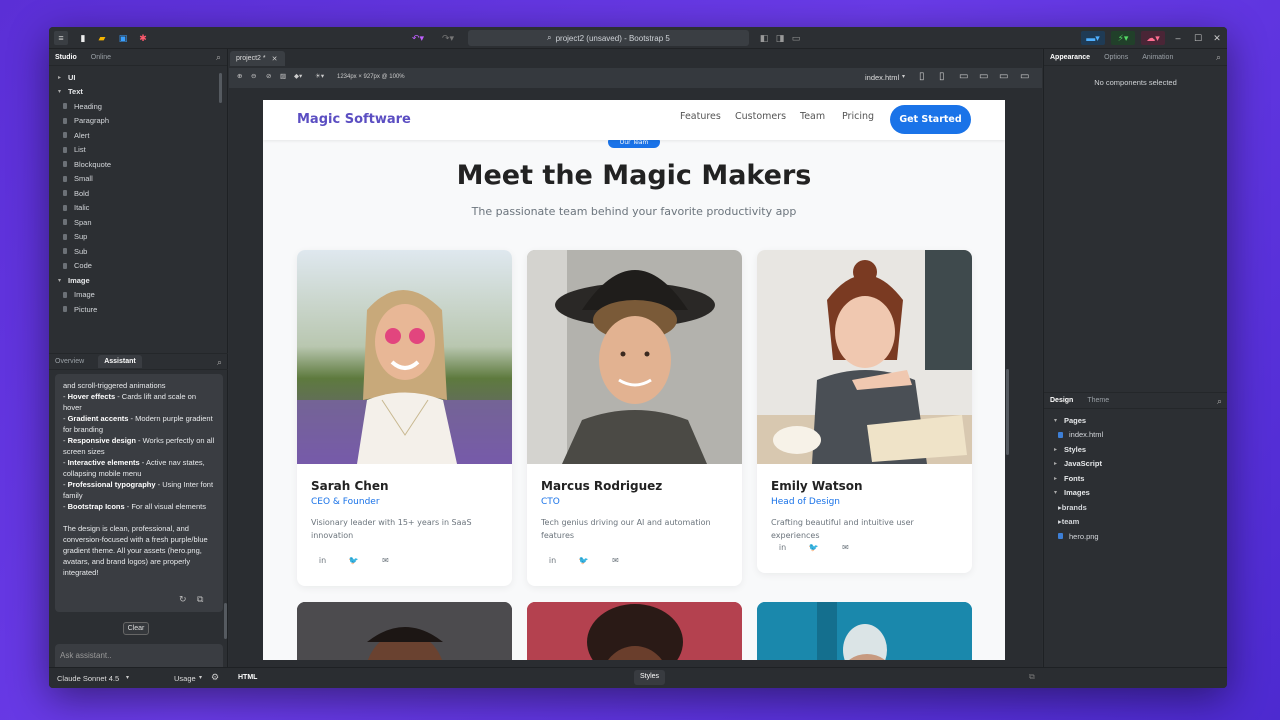  Describe the element at coordinates (448, 38) in the screenshot. I see `redo-icon: ↷▾` at that location.